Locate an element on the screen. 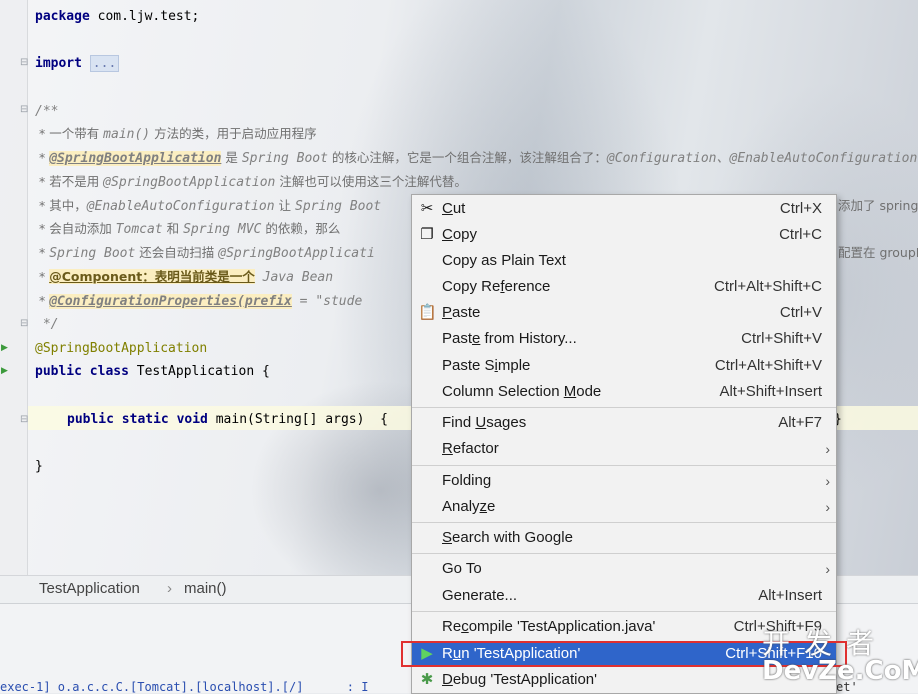 This screenshot has width=918, height=694. menu-item-analyze: Analyze › is located at coordinates (624, 507).